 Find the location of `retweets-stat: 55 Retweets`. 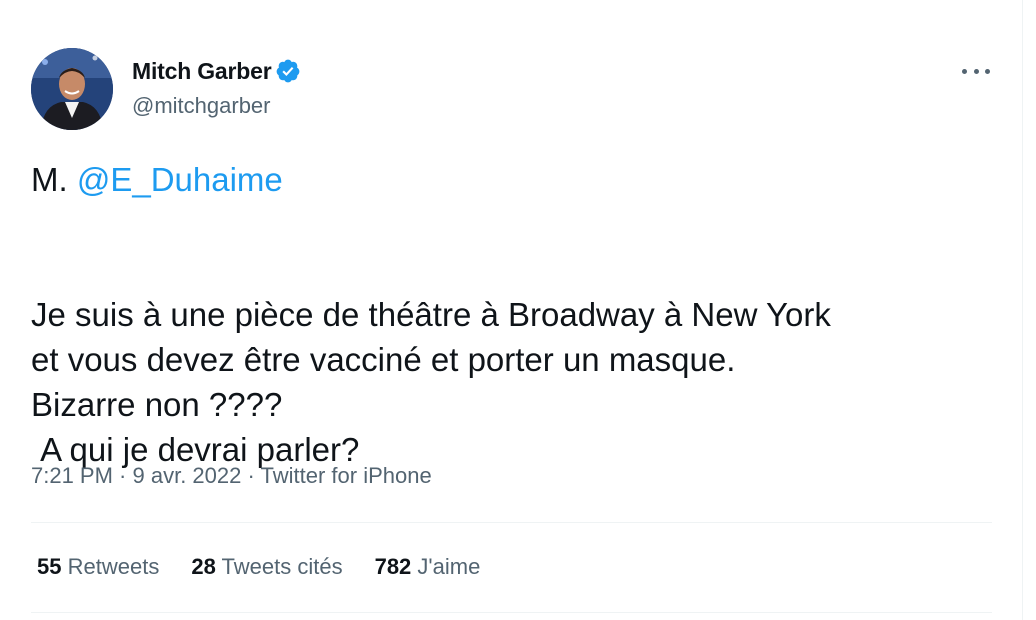

retweets-stat: 55 Retweets is located at coordinates (98, 567).